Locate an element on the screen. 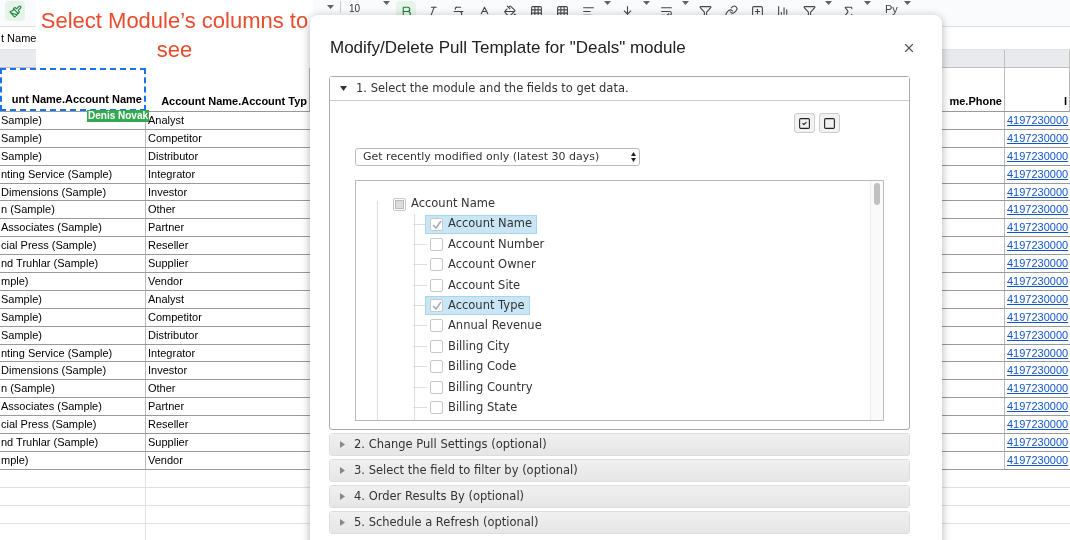 This screenshot has width=1070, height=540. table-cell-text: Analyst is located at coordinates (166, 299).